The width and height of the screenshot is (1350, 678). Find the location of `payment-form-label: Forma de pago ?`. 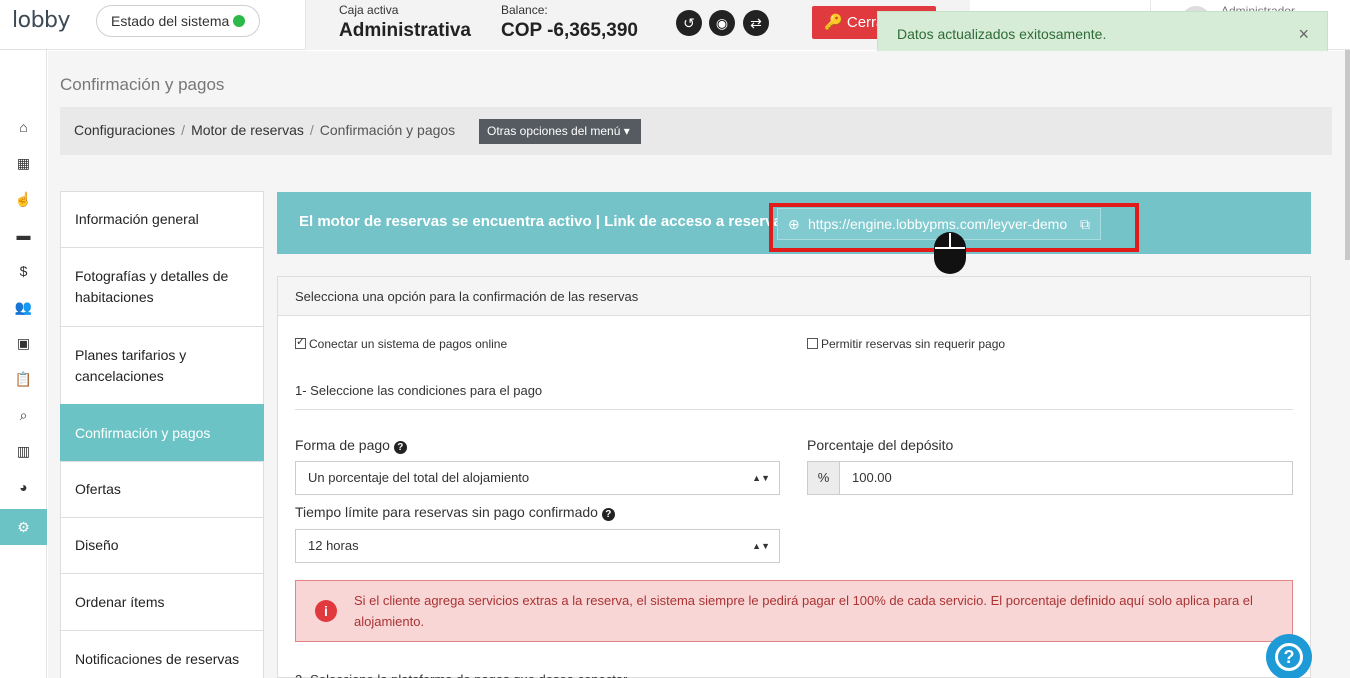

payment-form-label: Forma de pago ? is located at coordinates (351, 445).